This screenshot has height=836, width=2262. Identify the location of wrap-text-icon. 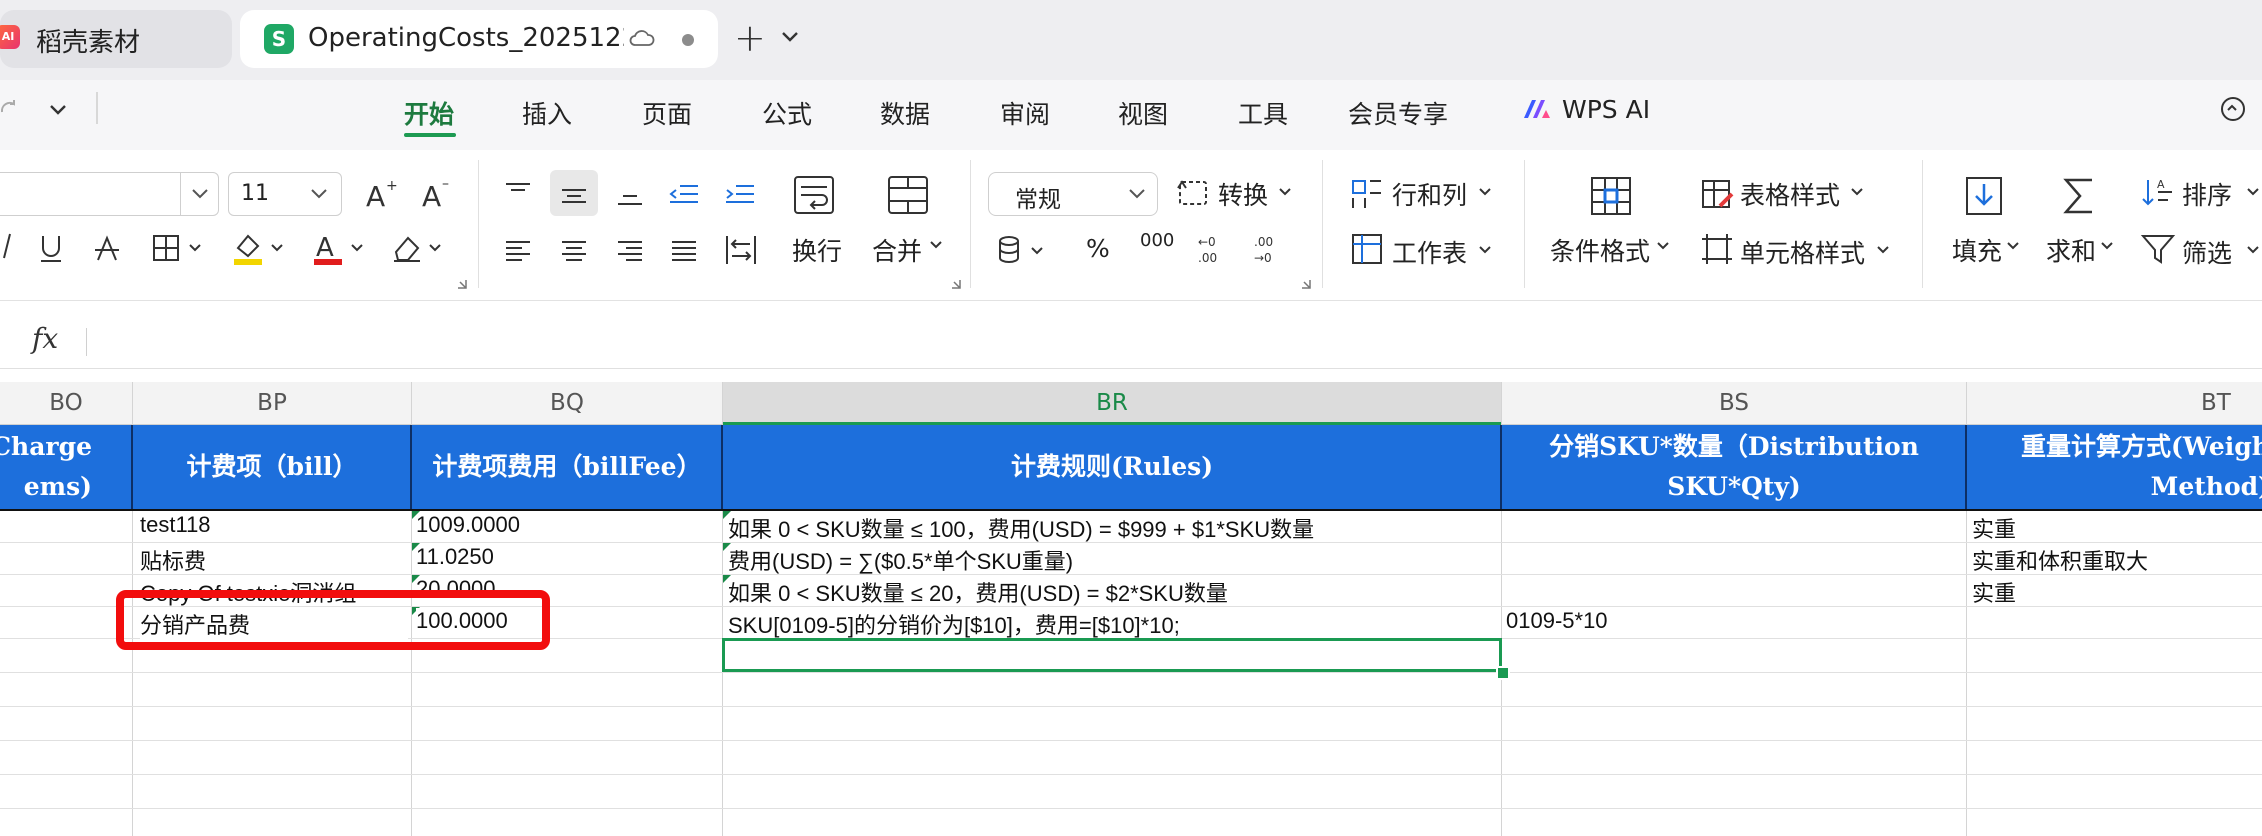
(814, 195).